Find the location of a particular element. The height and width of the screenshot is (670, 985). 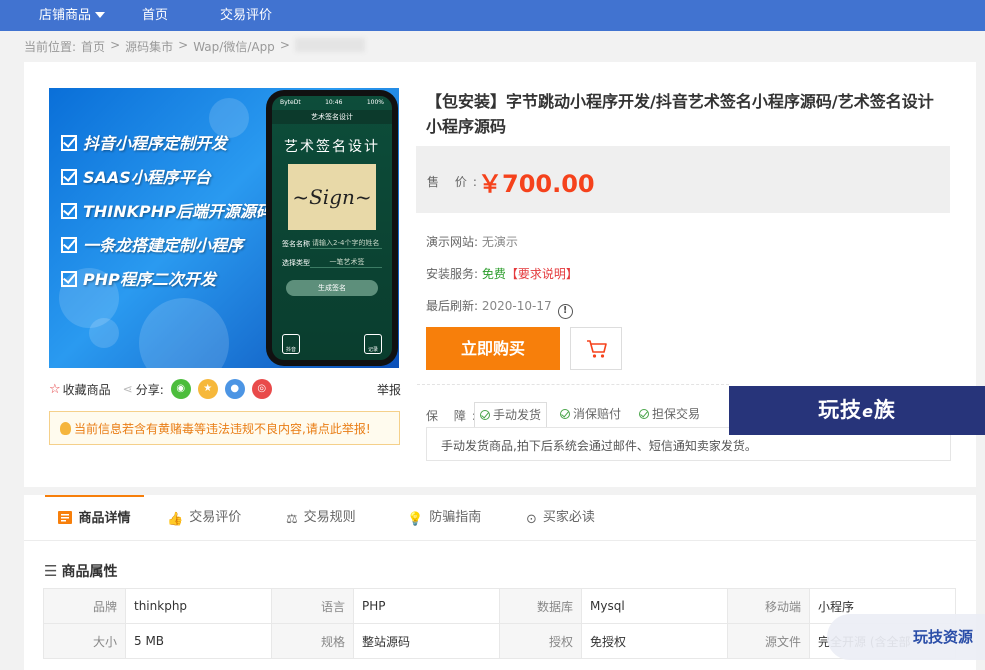

bulb-icon: 💡 is located at coordinates (415, 519).